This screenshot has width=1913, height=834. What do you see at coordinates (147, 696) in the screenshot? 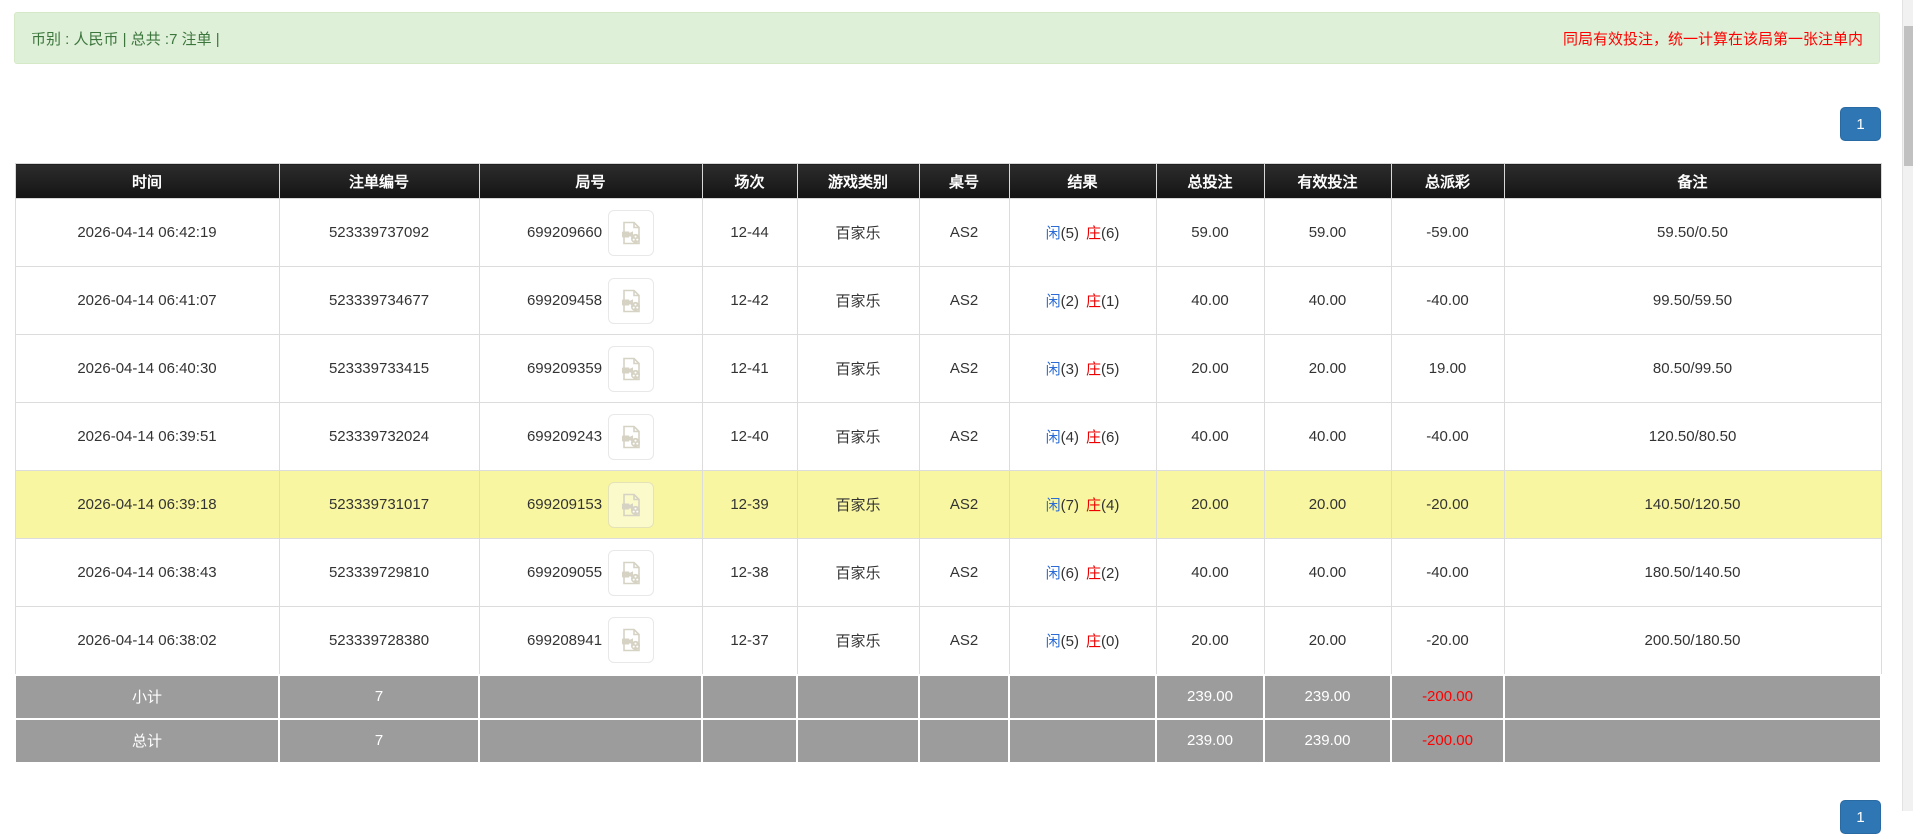
I see `subtotal-label: 小计` at bounding box center [147, 696].